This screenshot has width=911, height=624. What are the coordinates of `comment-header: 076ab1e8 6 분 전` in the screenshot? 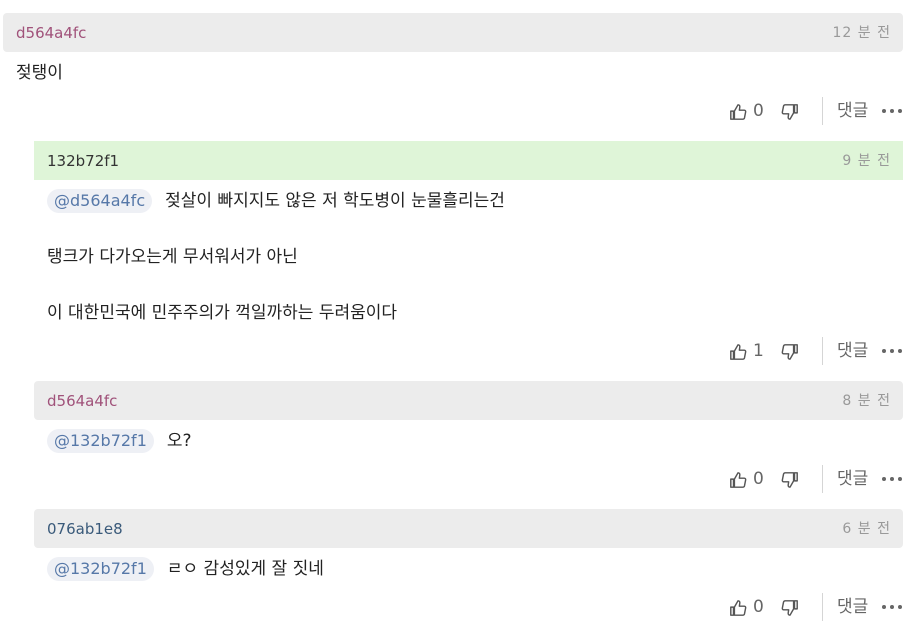 It's located at (468, 528).